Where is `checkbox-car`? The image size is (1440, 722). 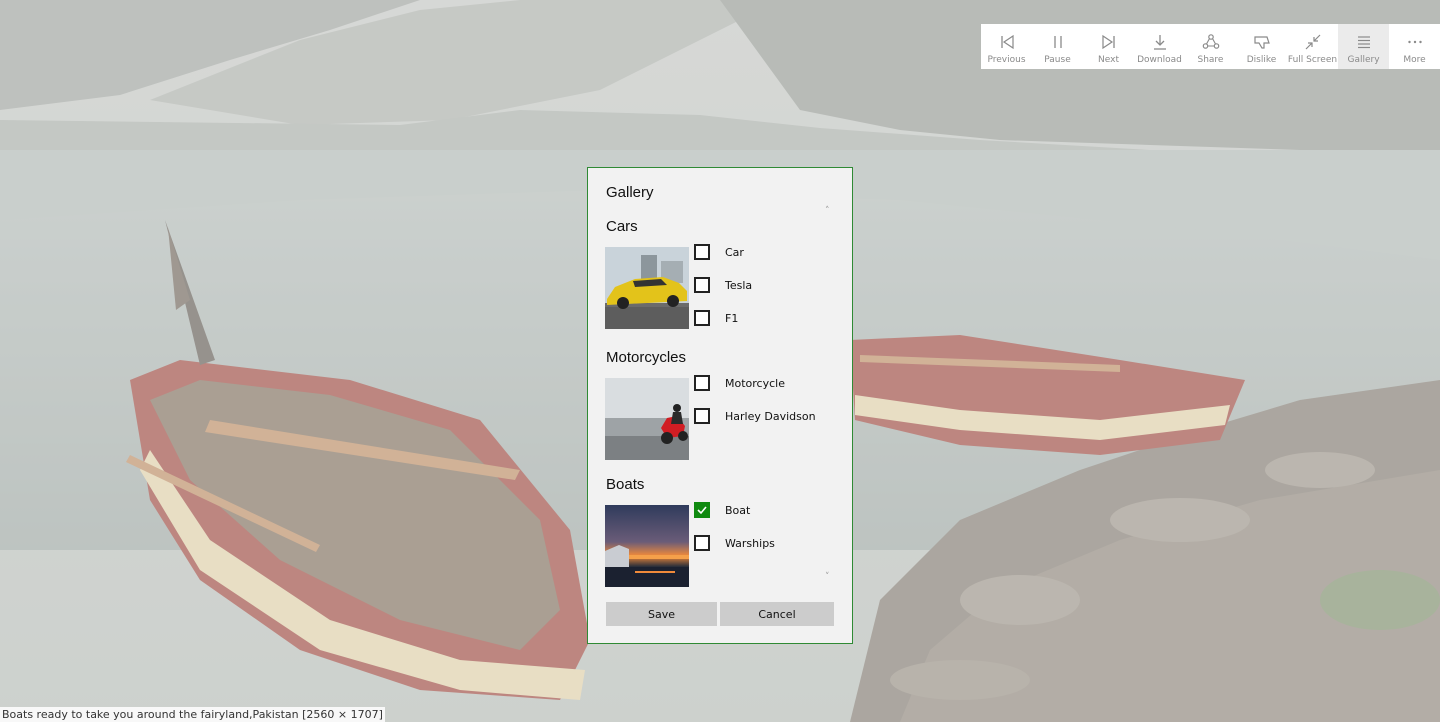 checkbox-car is located at coordinates (702, 252).